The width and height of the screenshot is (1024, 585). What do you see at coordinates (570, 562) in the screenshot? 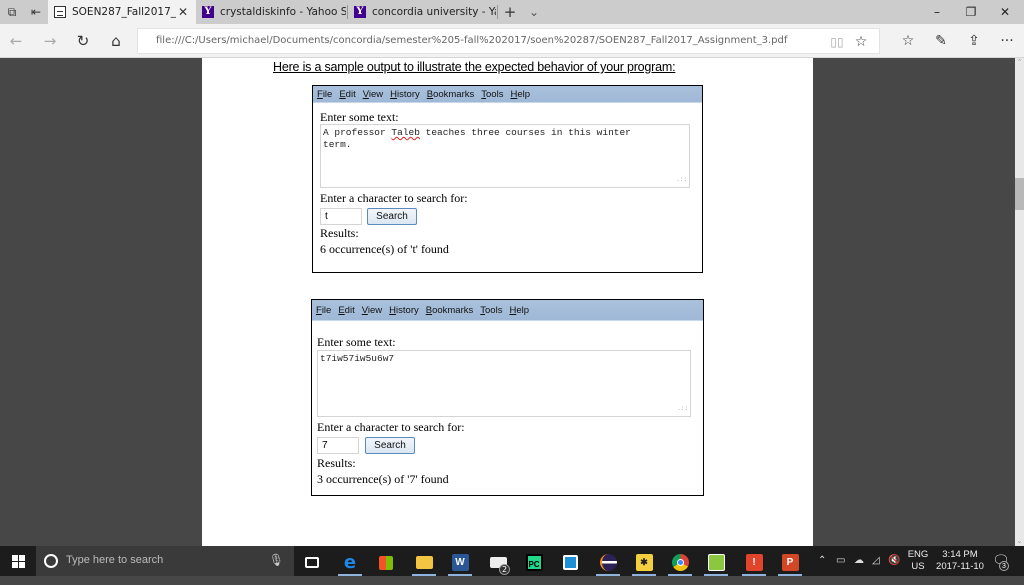
I see `app-blue-icon` at bounding box center [570, 562].